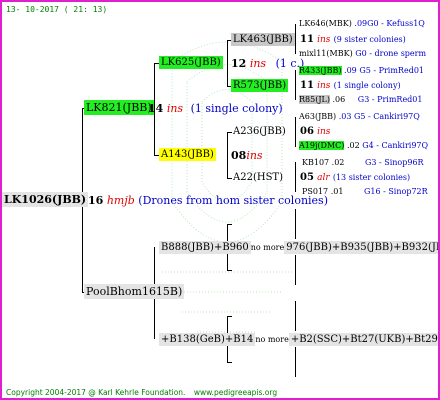 Image resolution: width=440 pixels, height=400 pixels. I want to click on root-name: LK1026(JBB), so click(45, 199).